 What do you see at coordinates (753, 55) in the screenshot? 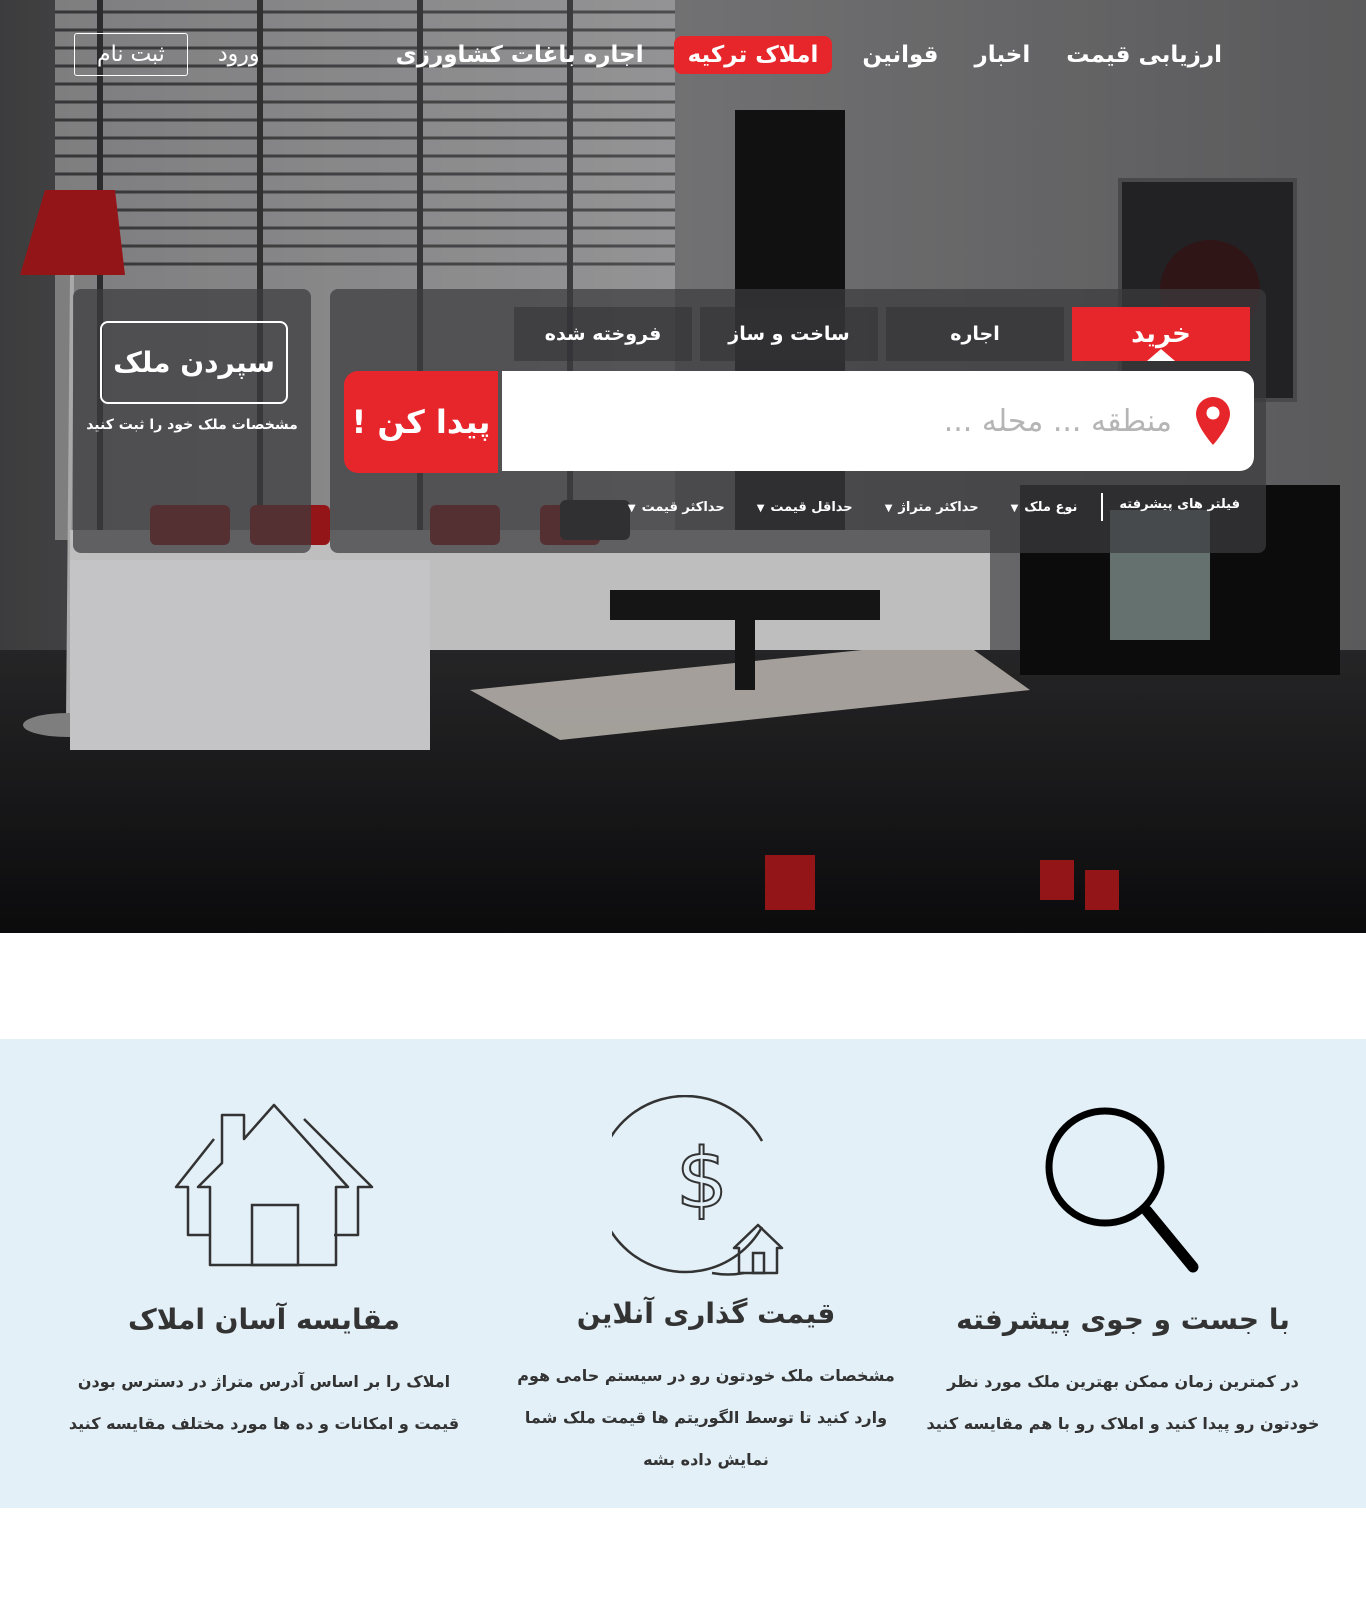
I see `nav-item-turkey-properties: املاک ترکیه` at bounding box center [753, 55].